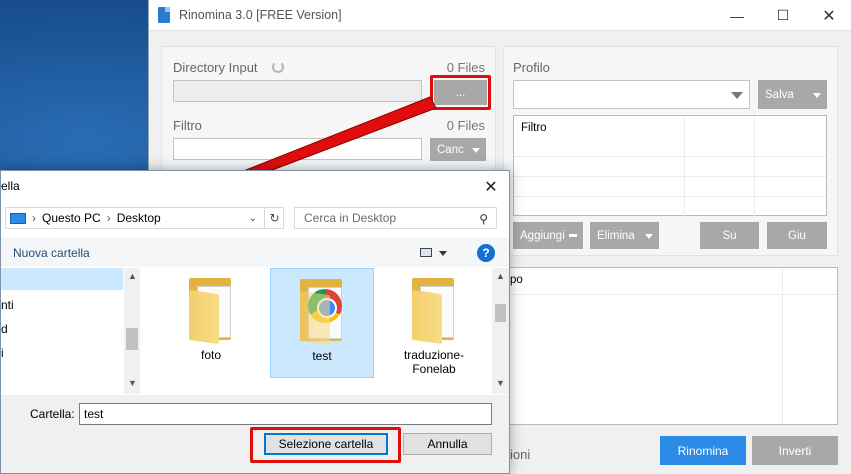  I want to click on annotation-highlight, so click(325, 445).